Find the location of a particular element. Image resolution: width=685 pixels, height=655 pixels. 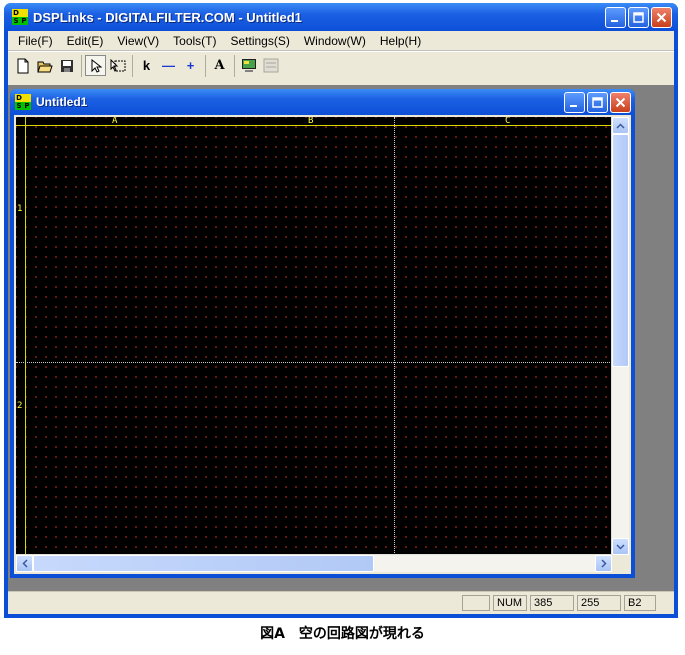

doc-icon-letter: S is located at coordinates (19, 106).